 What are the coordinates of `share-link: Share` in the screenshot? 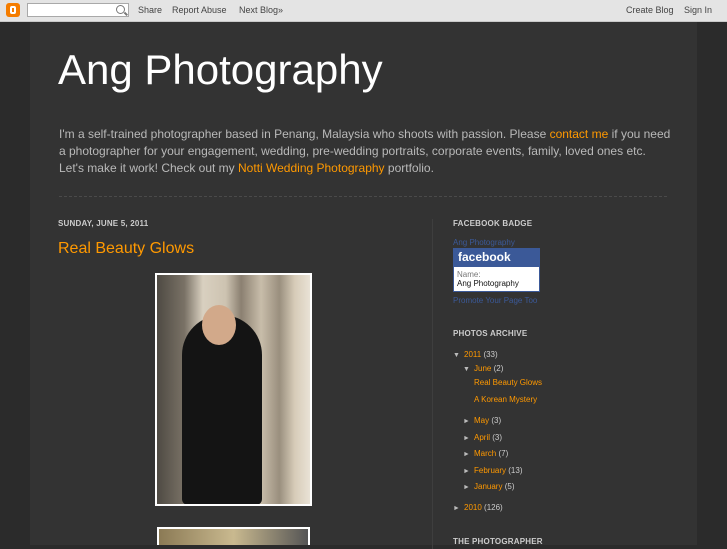 It's located at (150, 10).